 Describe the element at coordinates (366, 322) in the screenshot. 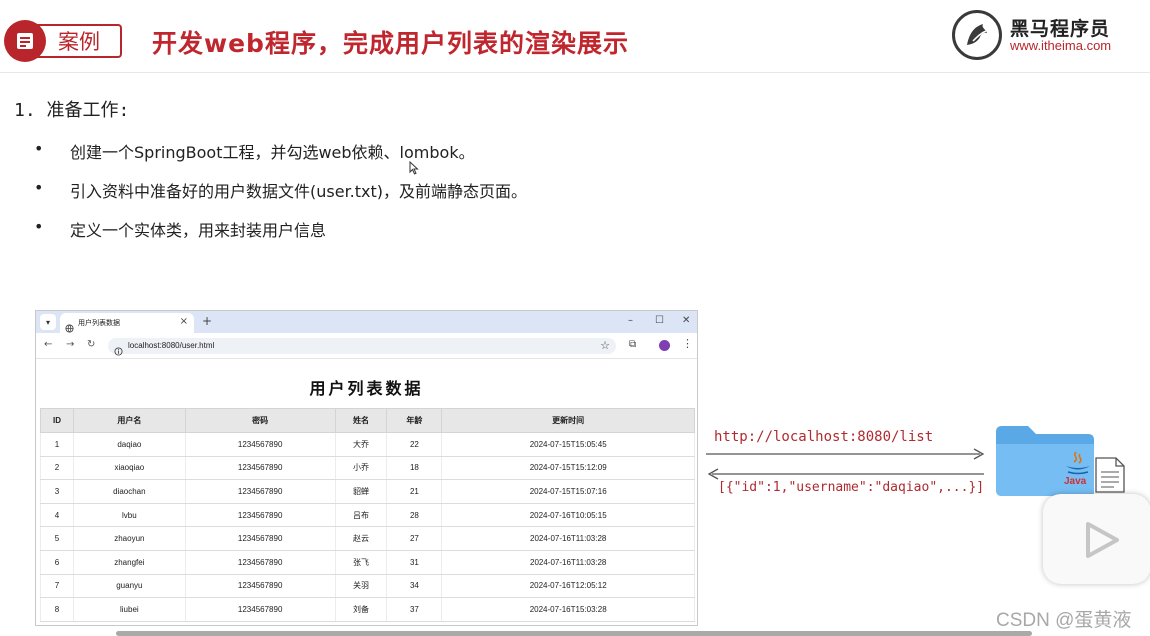

I see `tab-bar: ▾ 用户列表数据 × + – ☐ ✕` at that location.